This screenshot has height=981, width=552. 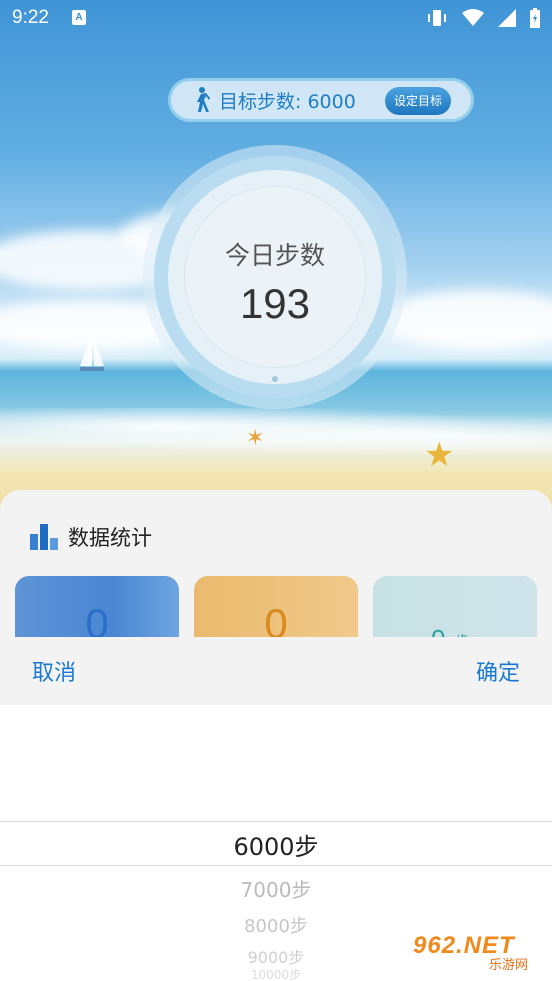 I want to click on signal-icon, so click(x=507, y=18).